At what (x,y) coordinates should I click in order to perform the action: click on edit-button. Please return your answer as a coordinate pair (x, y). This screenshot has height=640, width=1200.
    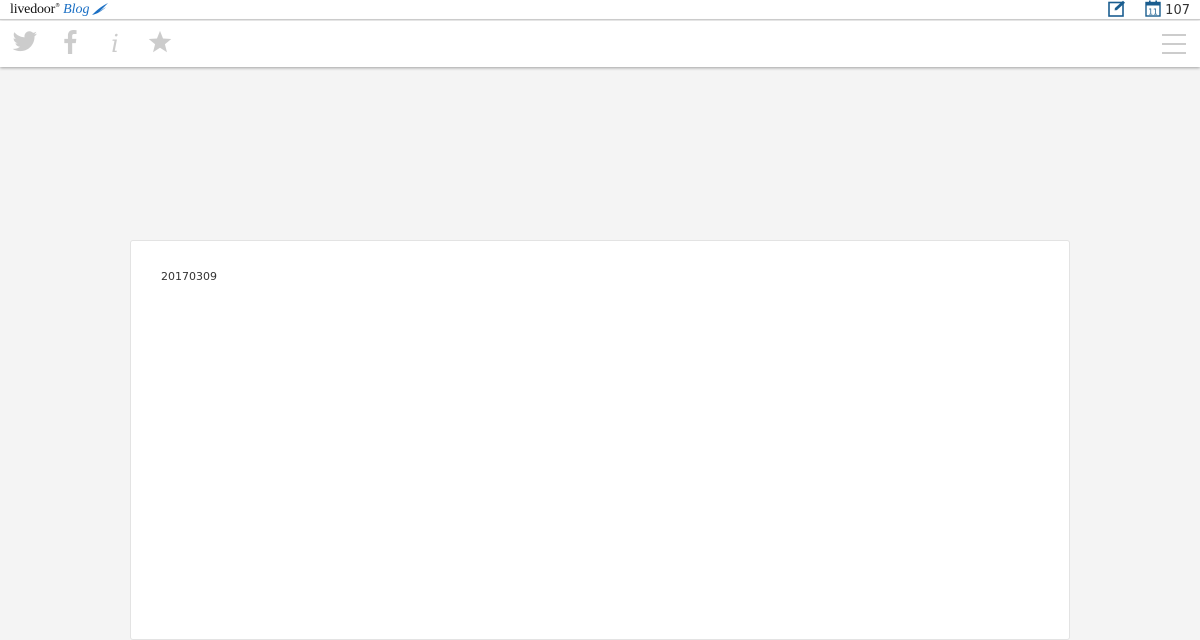
    Looking at the image, I should click on (1117, 10).